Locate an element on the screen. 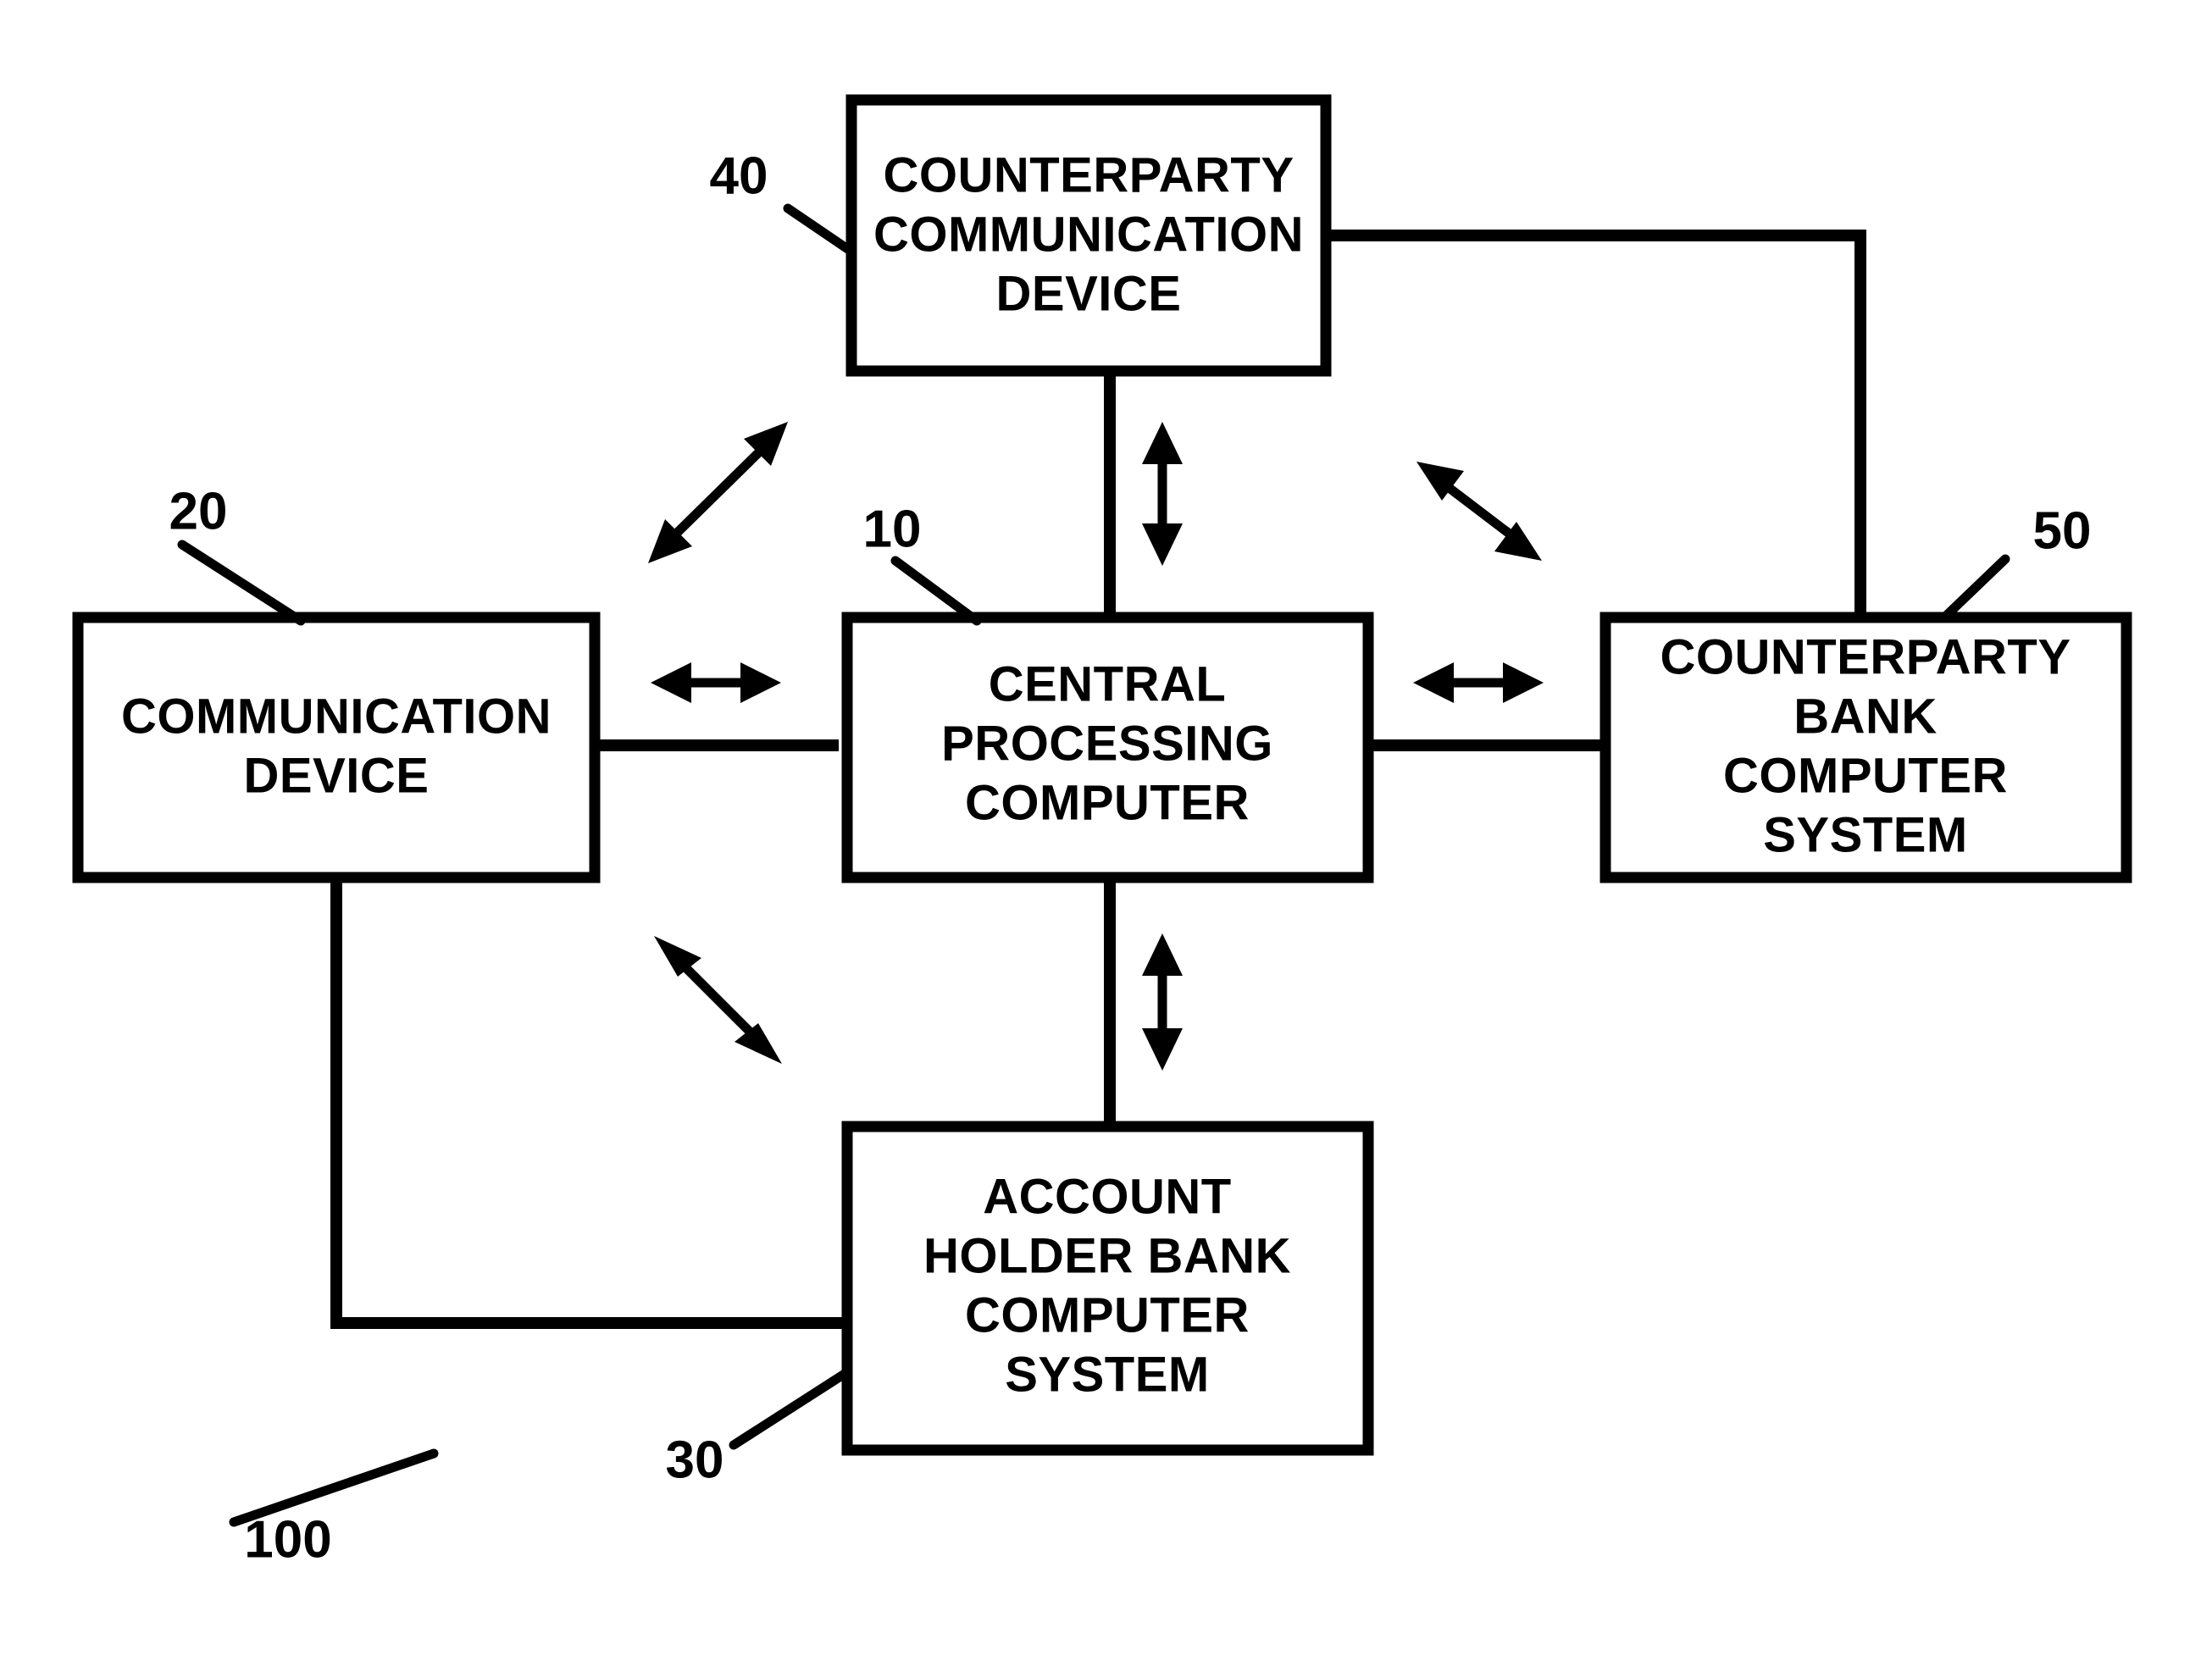 The image size is (2212, 1672). arrow-central-processing-computer-account-holder-bank is located at coordinates (1162, 1002).